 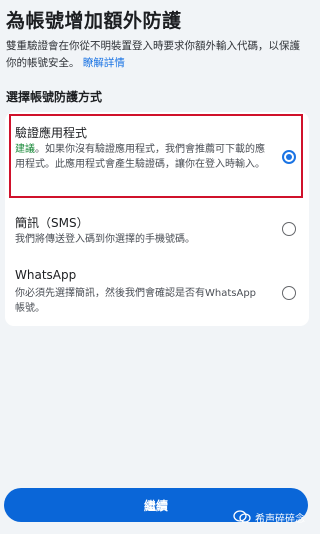 I want to click on watermark: 希声碎碎念, so click(x=269, y=517).